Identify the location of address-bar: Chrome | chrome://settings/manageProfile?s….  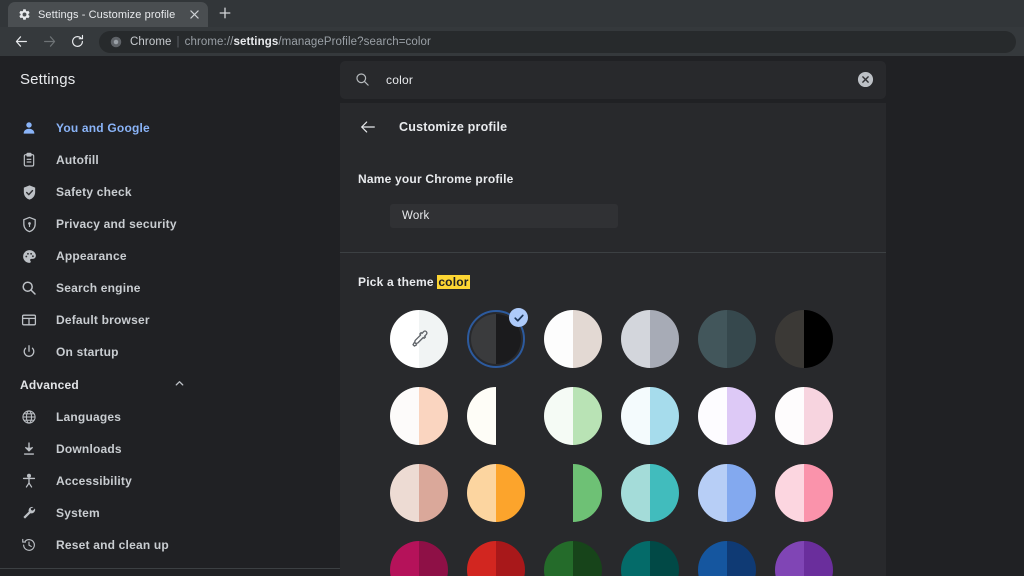
(557, 41).